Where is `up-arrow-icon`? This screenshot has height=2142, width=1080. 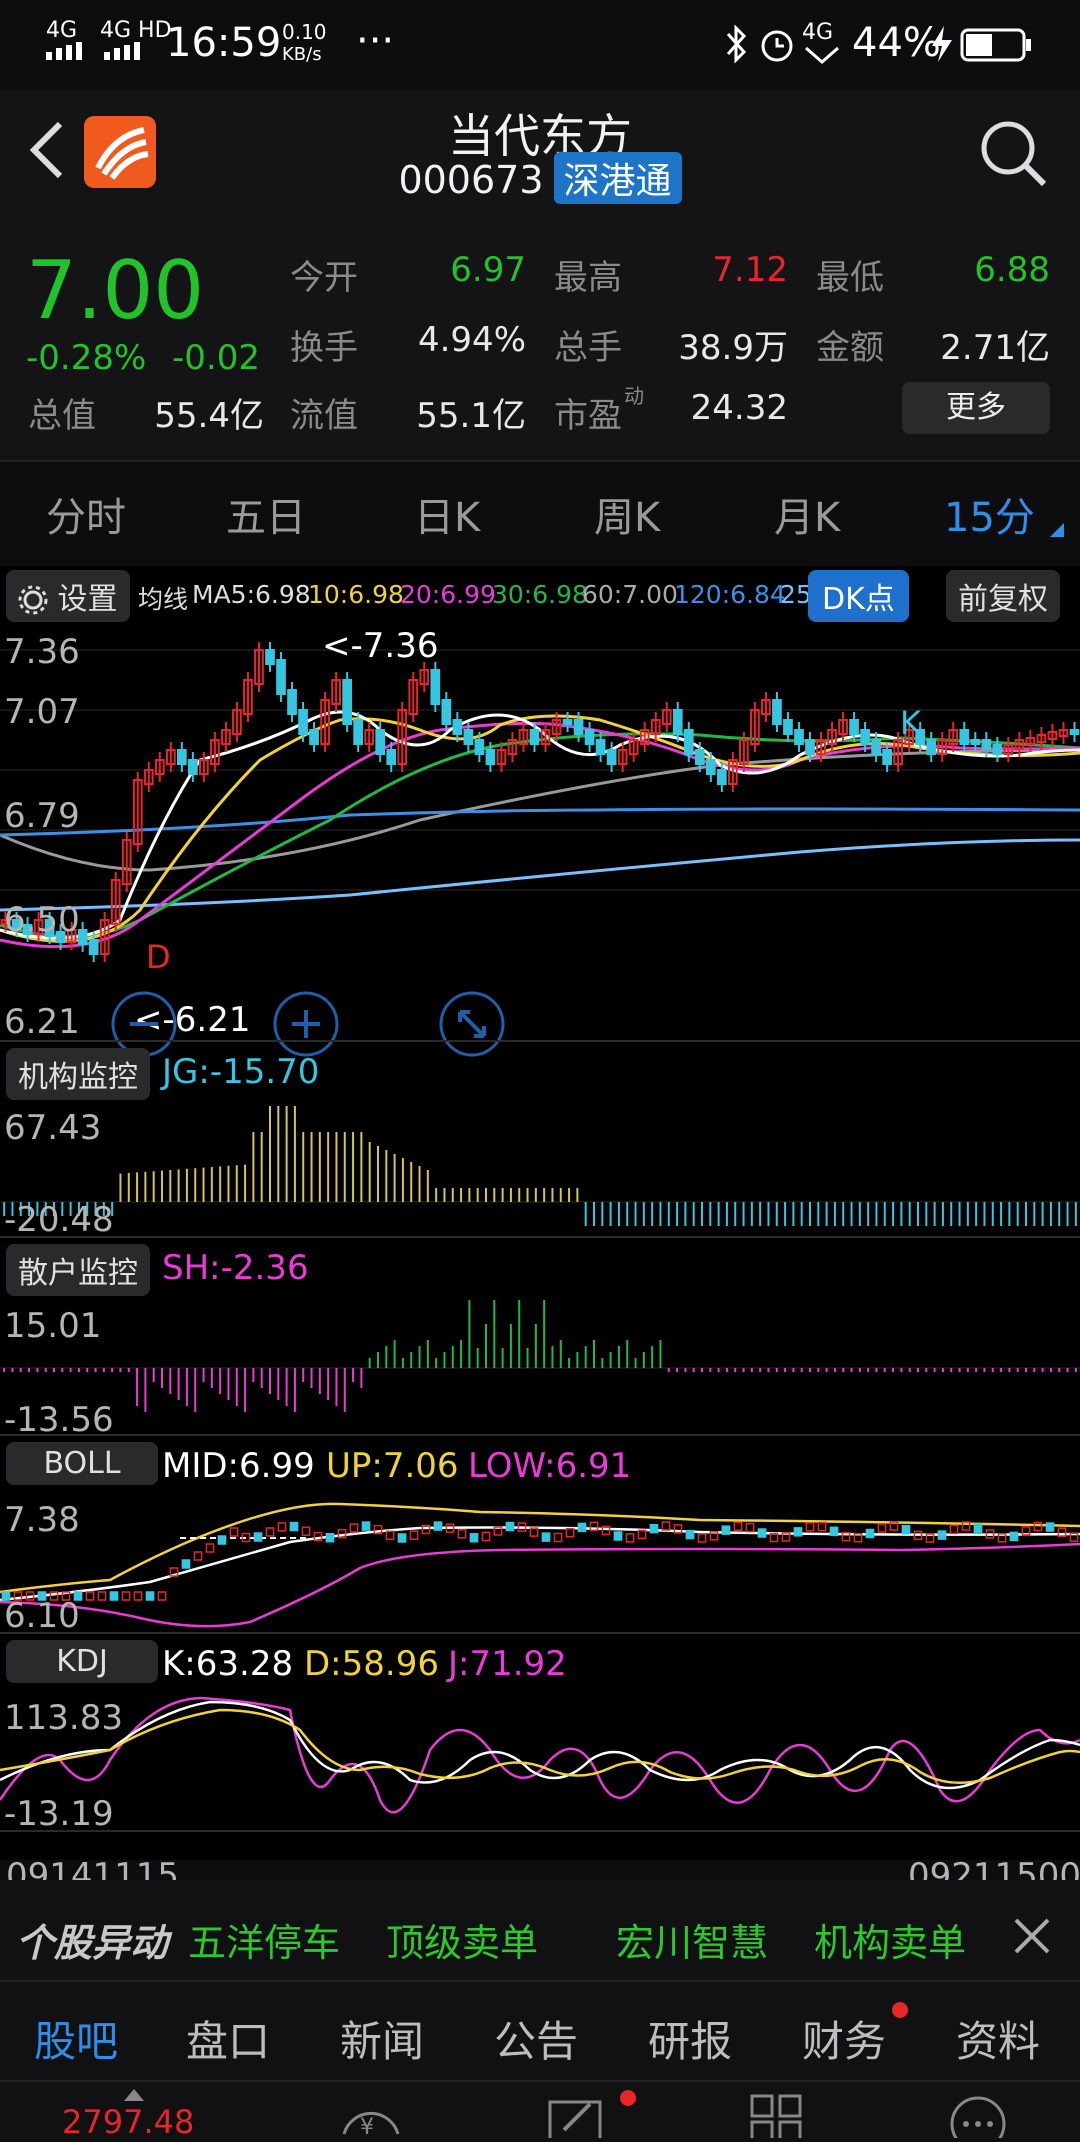
up-arrow-icon is located at coordinates (134, 2095).